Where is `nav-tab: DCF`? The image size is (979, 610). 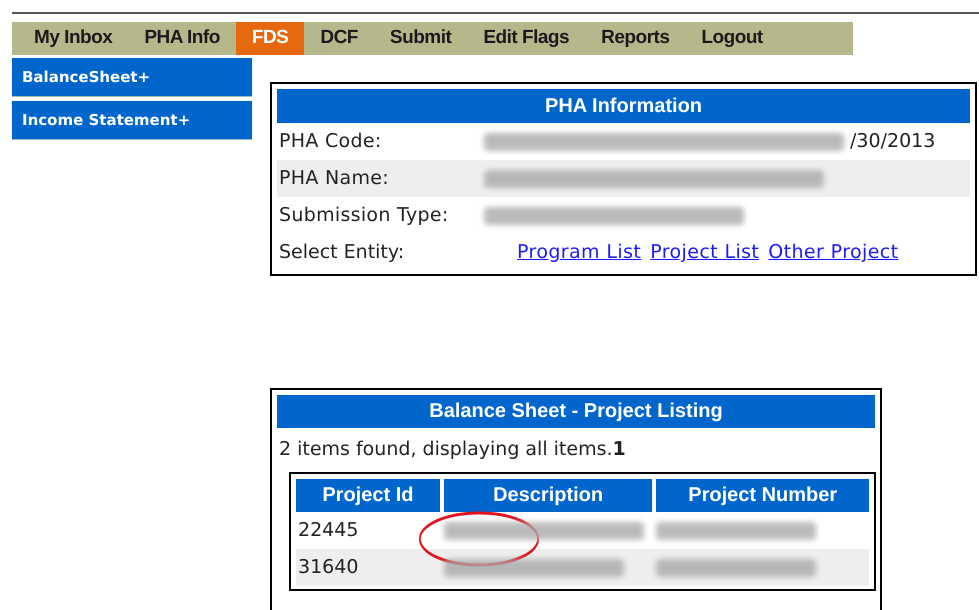
nav-tab: DCF is located at coordinates (339, 38).